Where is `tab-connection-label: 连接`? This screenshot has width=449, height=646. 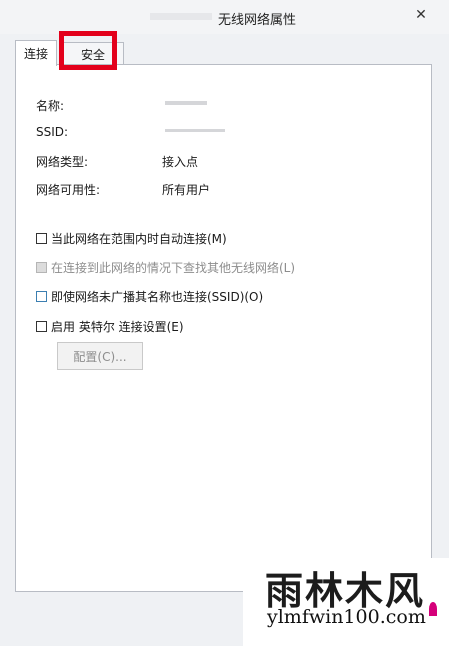 tab-connection-label: 连接 is located at coordinates (36, 54).